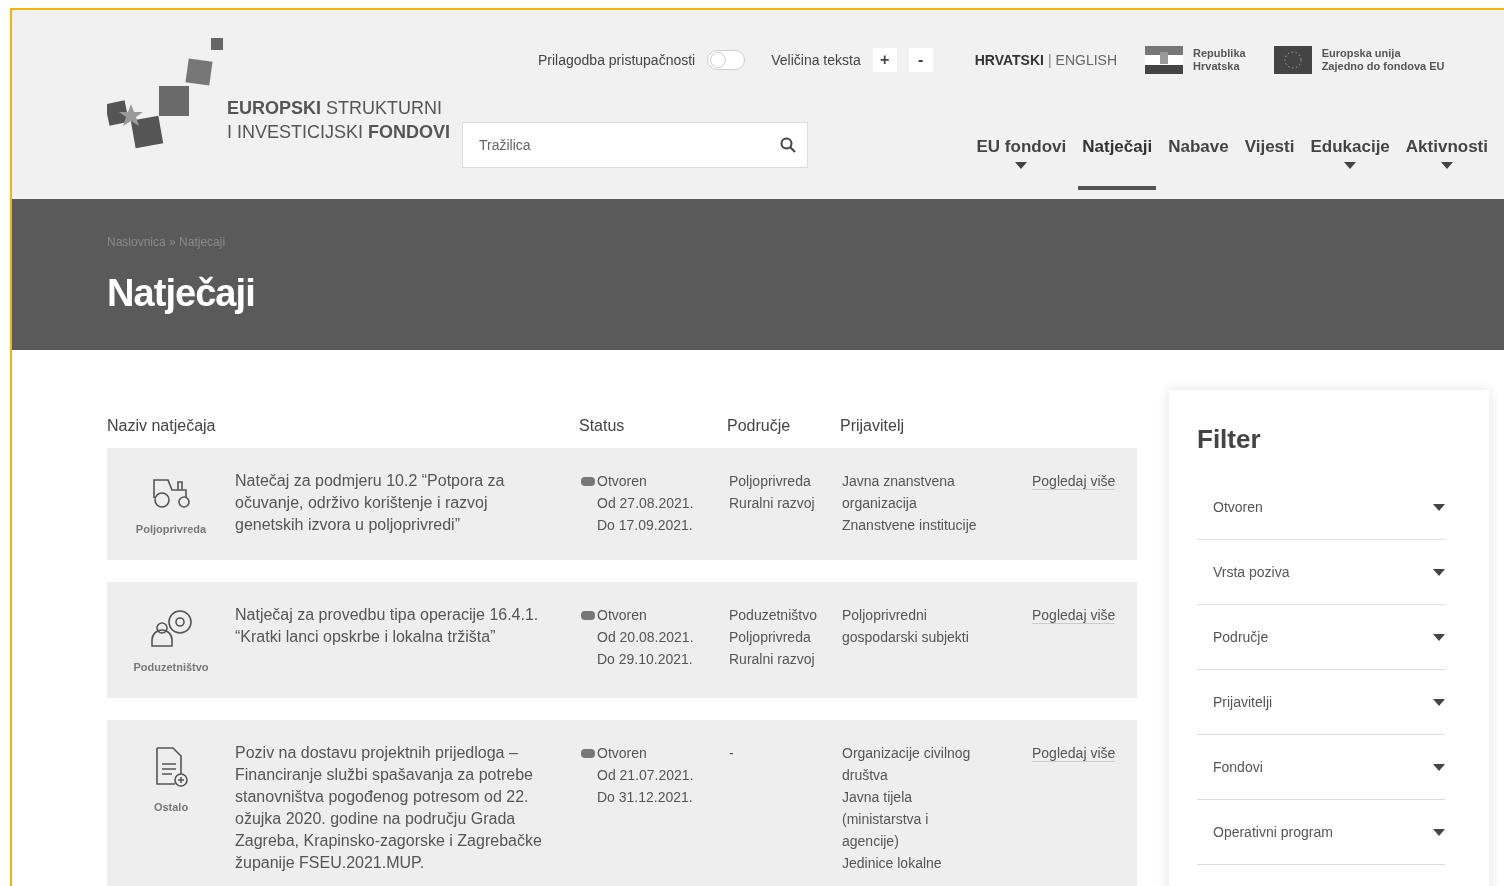  I want to click on filter-select: Operativni program, so click(1321, 832).